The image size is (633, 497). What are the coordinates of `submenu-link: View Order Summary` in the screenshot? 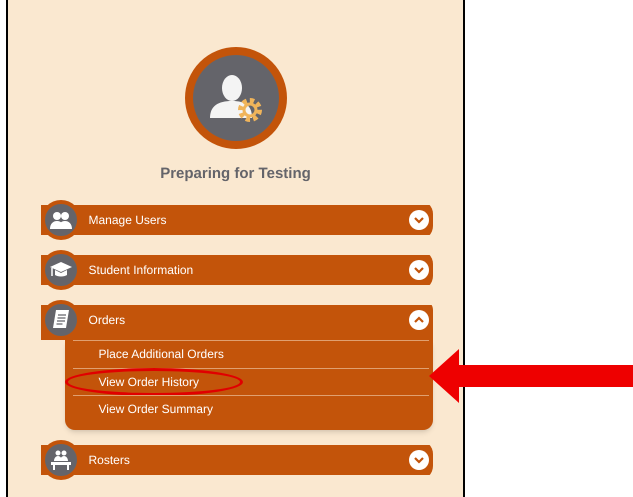 It's located at (155, 409).